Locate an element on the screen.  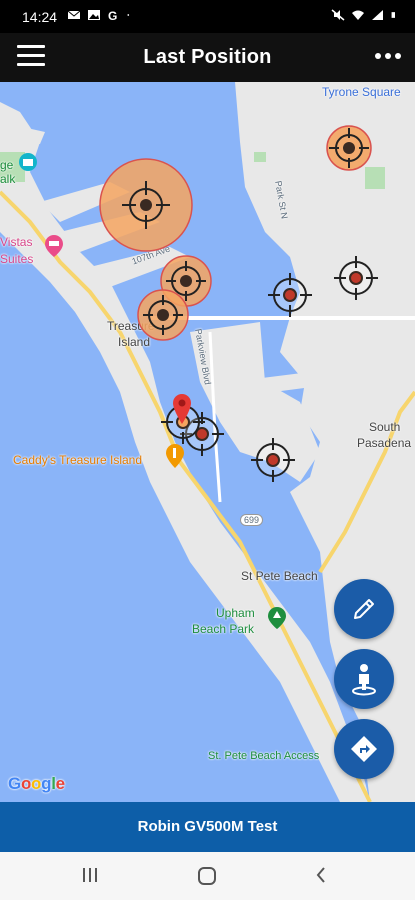
device-name-bar: Robin GV500M Test is located at coordinates (207, 827).